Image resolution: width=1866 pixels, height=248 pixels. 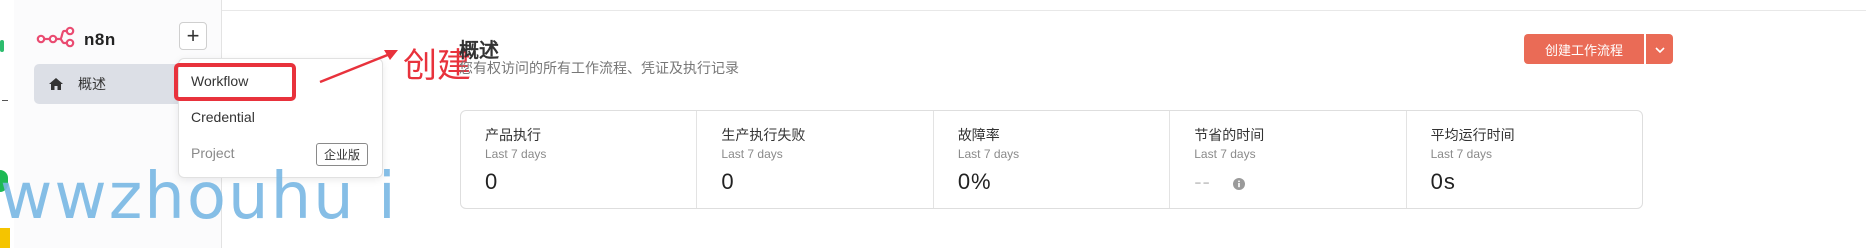 I want to click on stat-value: 0s, so click(x=1443, y=181).